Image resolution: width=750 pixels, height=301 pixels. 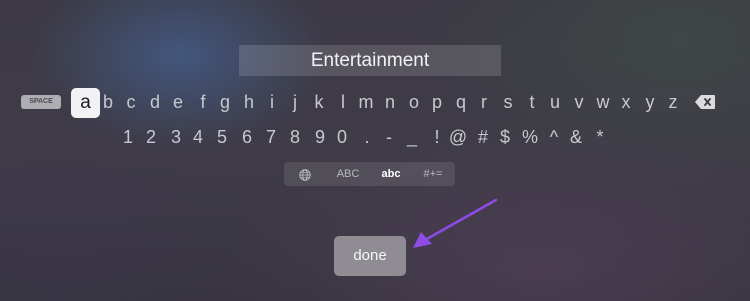 I want to click on letter-key-18: t, so click(x=531, y=102).